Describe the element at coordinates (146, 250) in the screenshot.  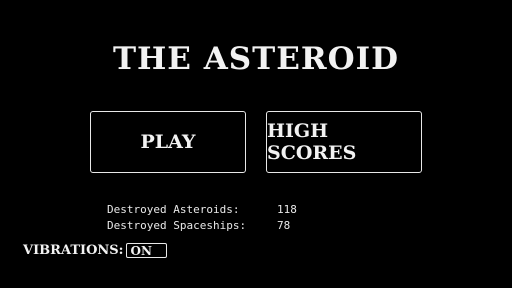
I see `vibrations-toggle: ON` at that location.